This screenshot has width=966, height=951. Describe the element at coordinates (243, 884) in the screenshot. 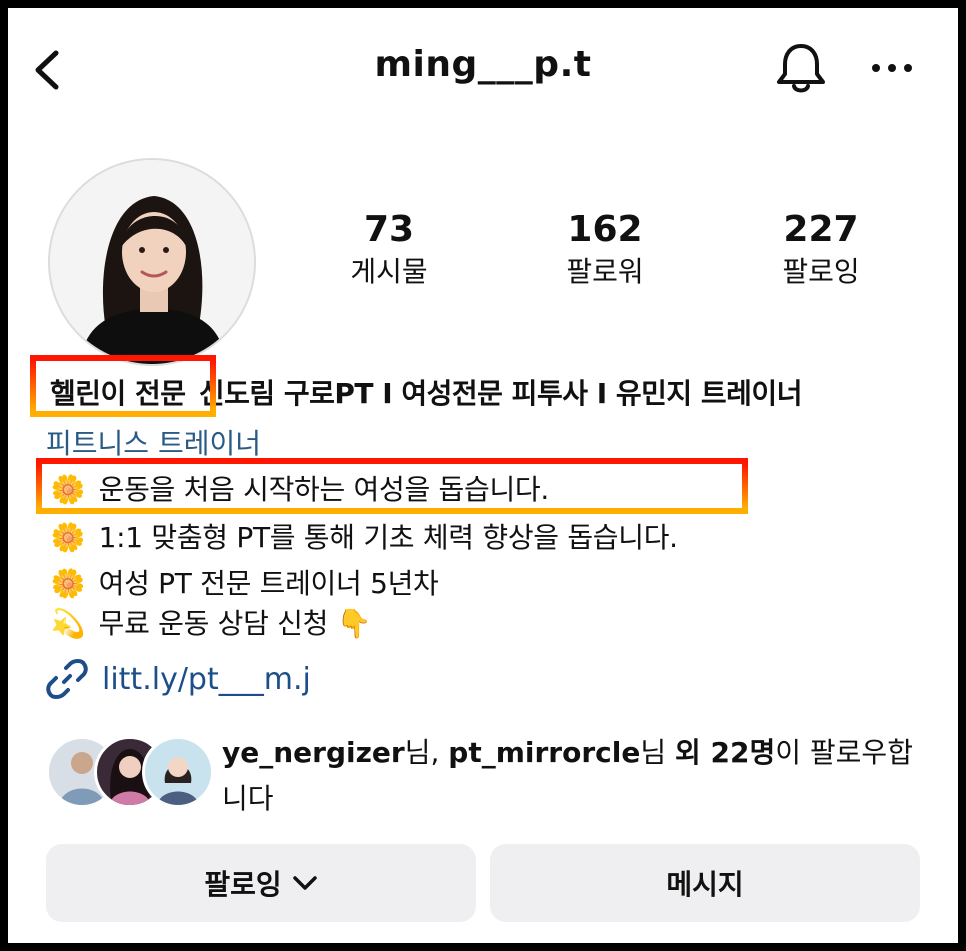

I see `following-button-label: 팔로잉` at that location.